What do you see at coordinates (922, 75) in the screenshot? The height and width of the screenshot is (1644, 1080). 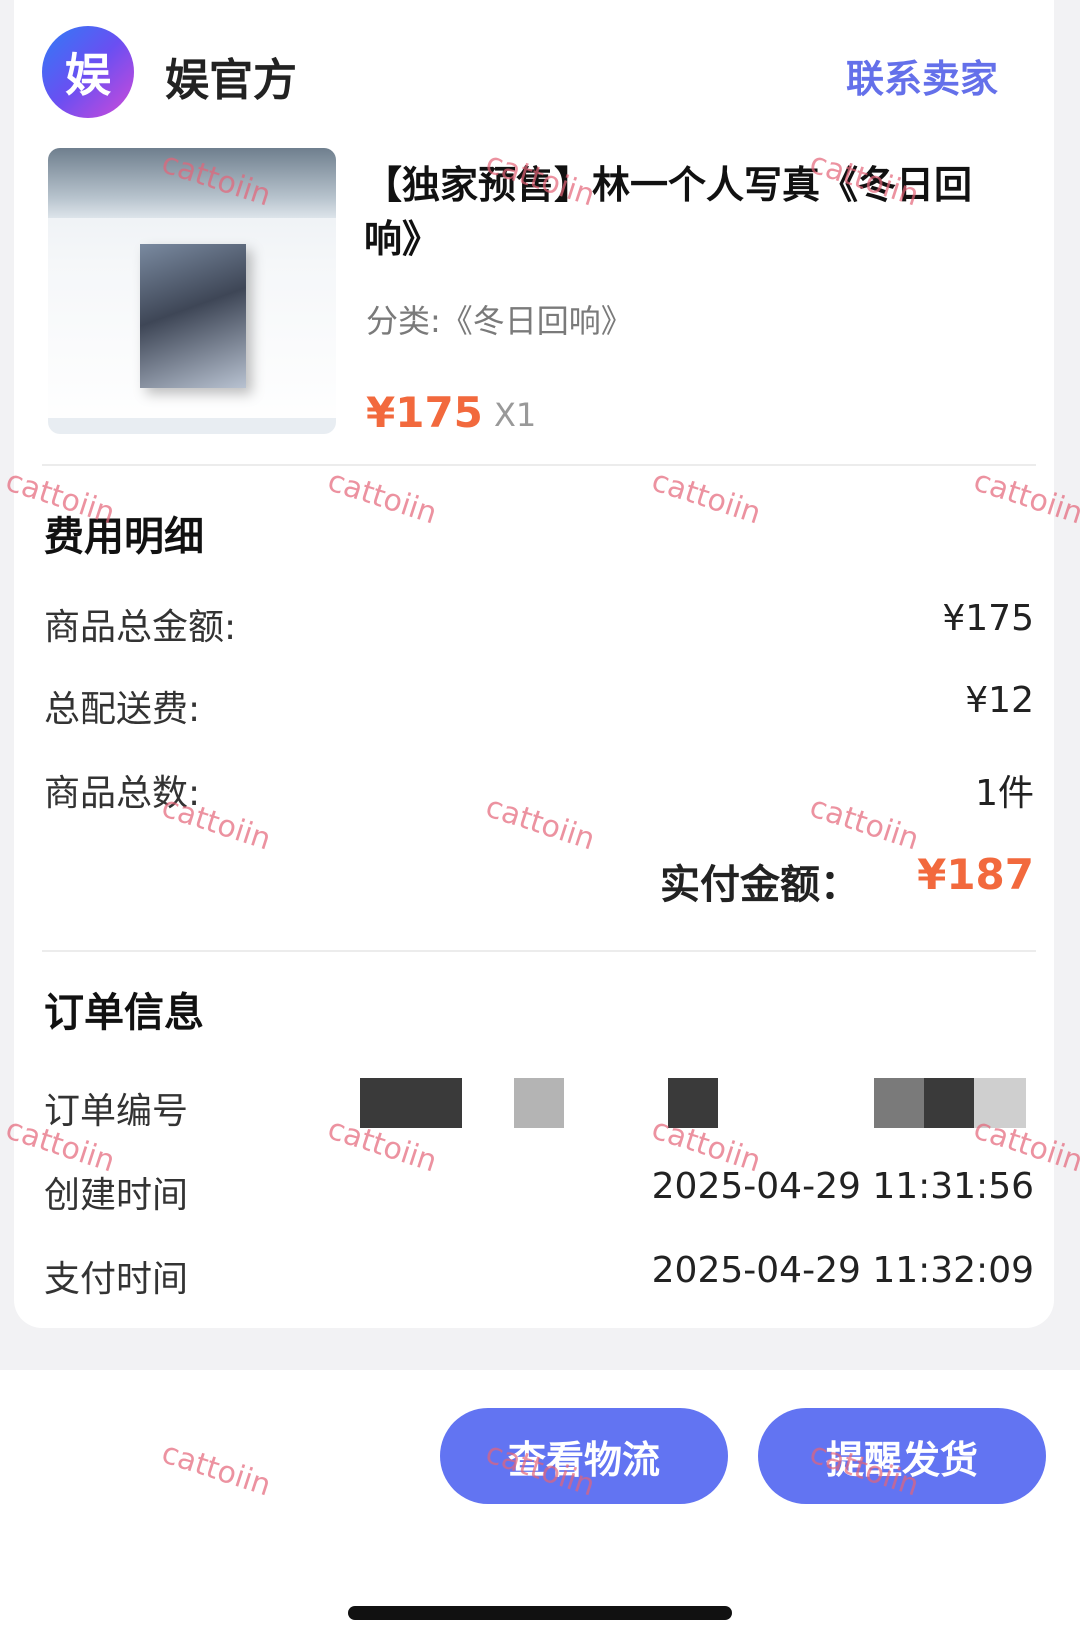 I see `contact-seller-link: 联系卖家` at bounding box center [922, 75].